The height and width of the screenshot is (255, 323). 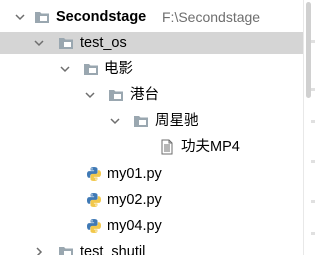 I want to click on tree-label-my04-py: my04.py, so click(x=134, y=226).